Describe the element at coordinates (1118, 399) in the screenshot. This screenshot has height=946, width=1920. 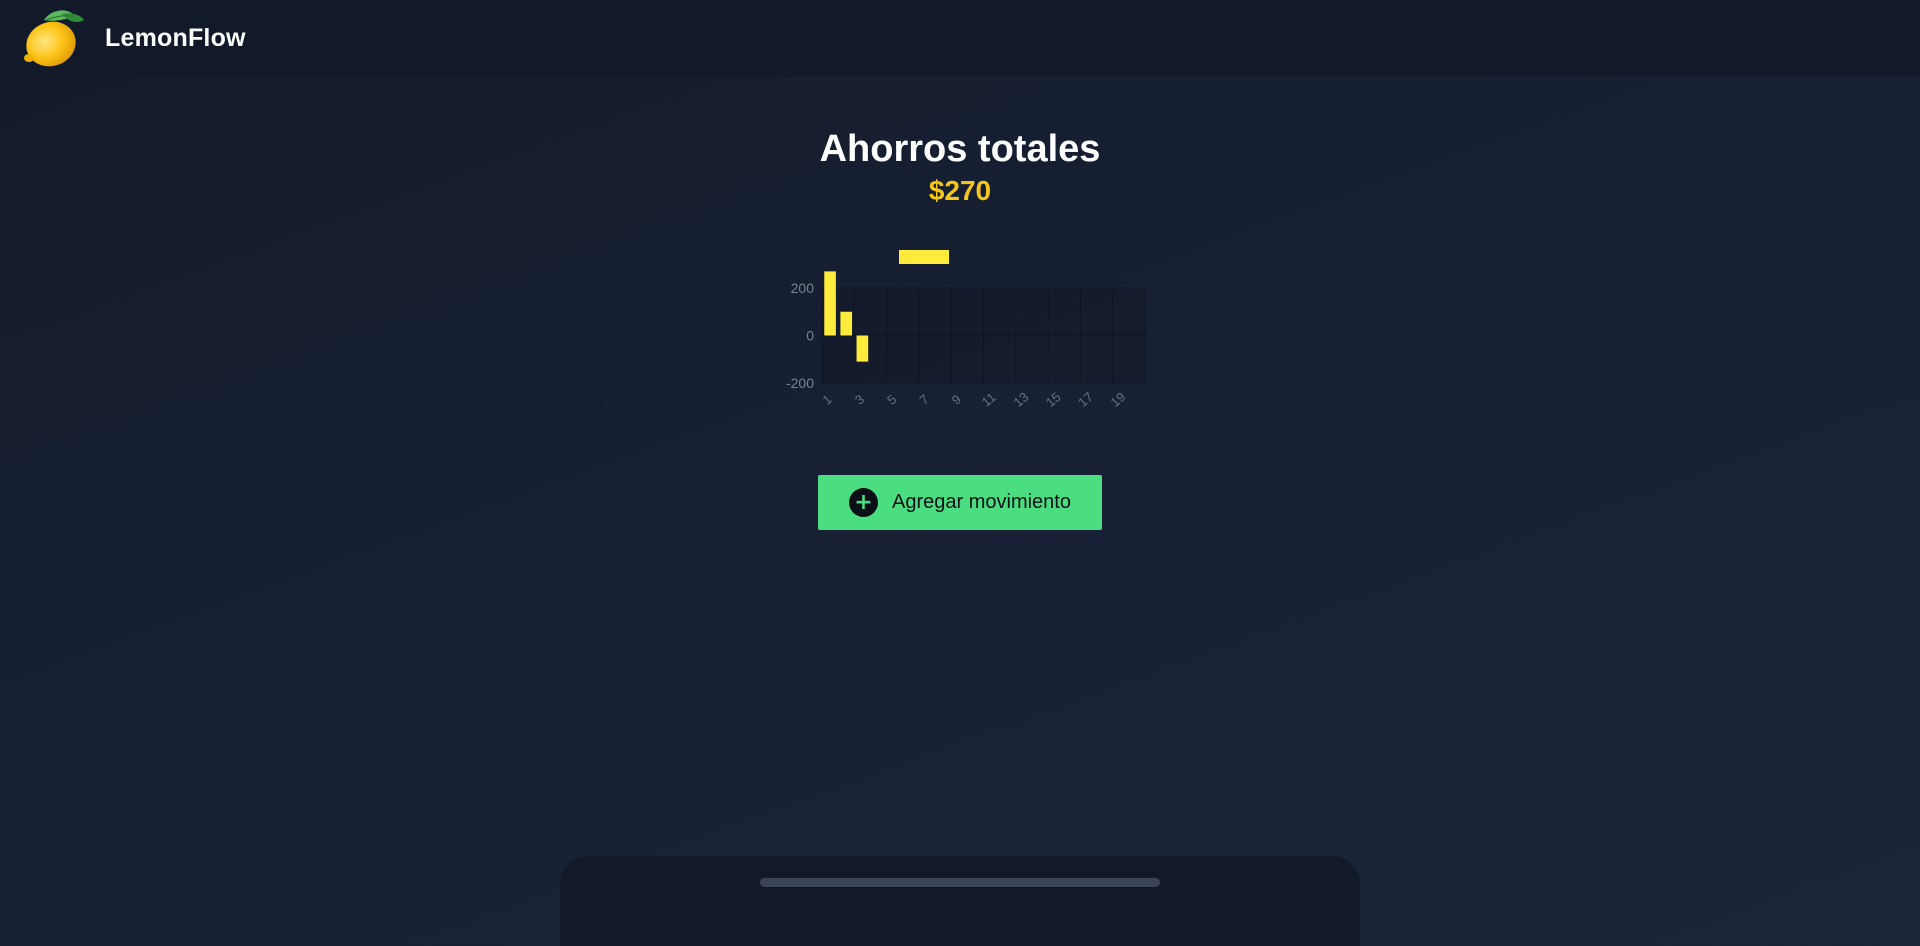
I see `x-tick-label: 19` at that location.